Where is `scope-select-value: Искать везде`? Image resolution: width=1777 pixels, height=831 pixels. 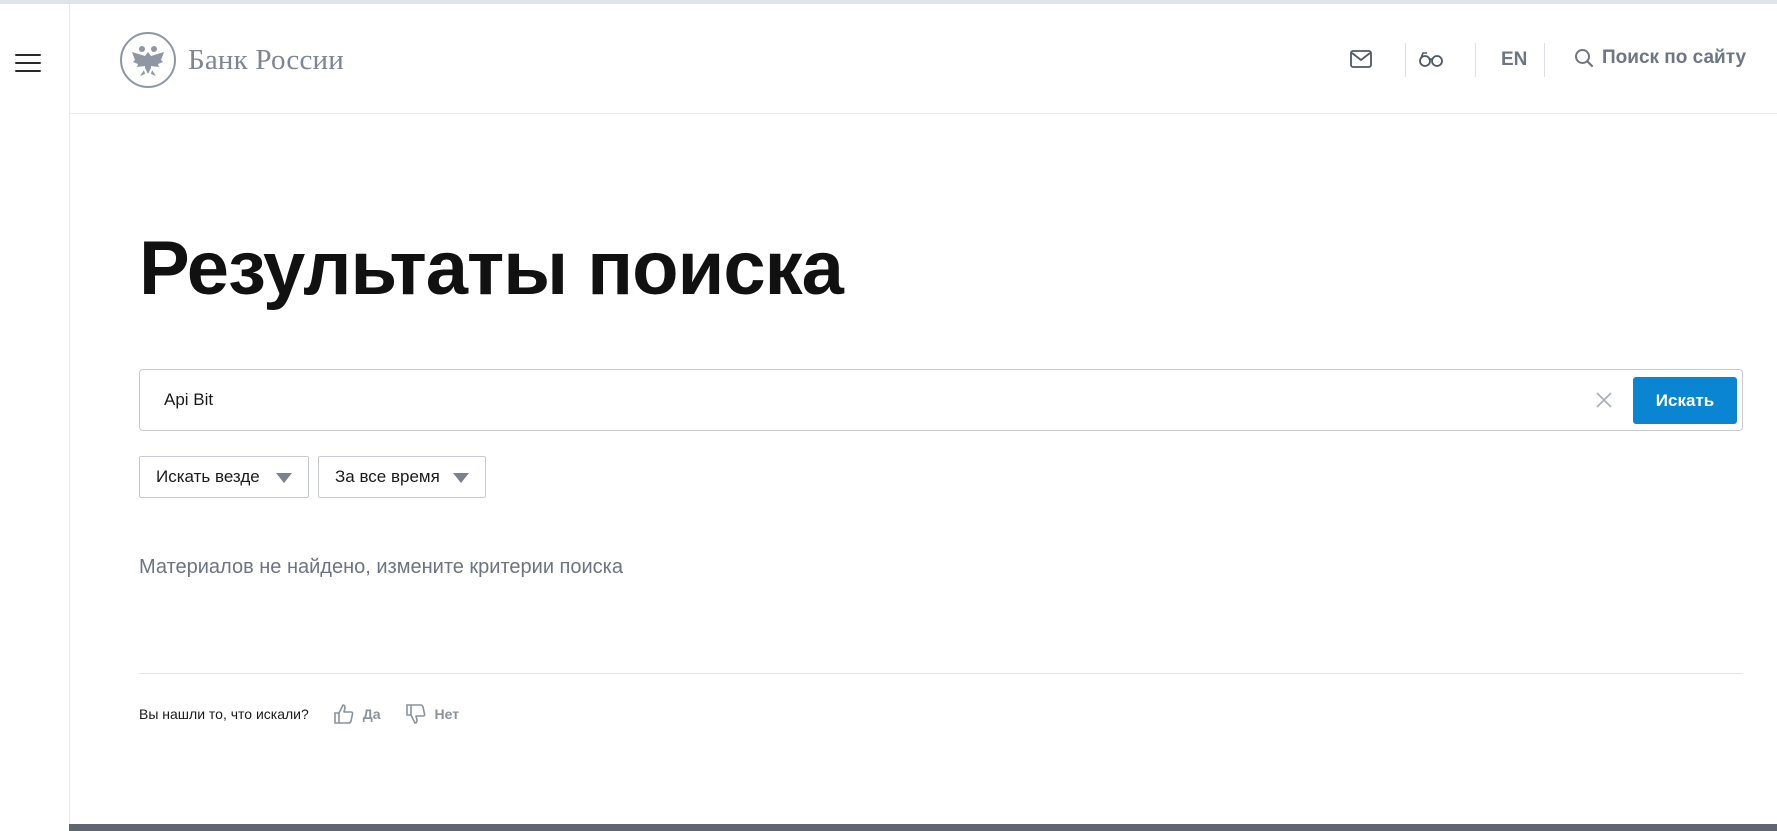
scope-select-value: Искать везде is located at coordinates (208, 476).